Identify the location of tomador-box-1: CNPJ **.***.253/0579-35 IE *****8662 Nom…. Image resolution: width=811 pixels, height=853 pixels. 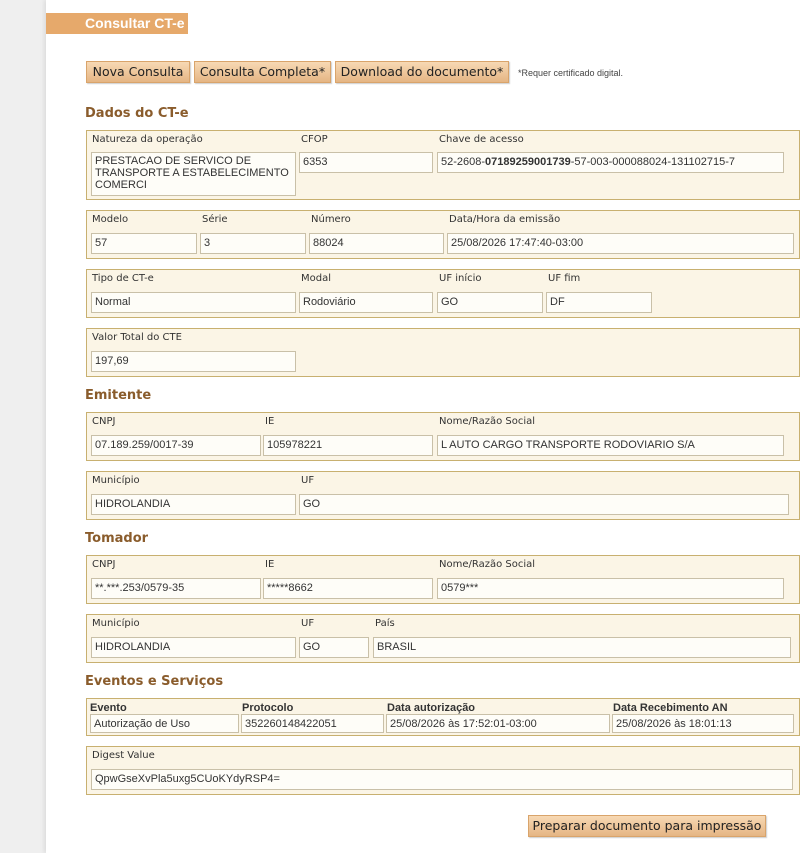
(443, 579).